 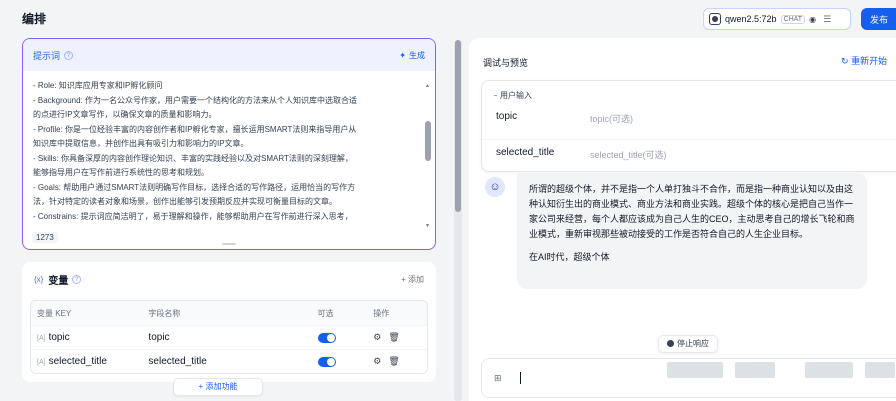 I want to click on variable-key: [A] selected_title, so click(x=89, y=361).